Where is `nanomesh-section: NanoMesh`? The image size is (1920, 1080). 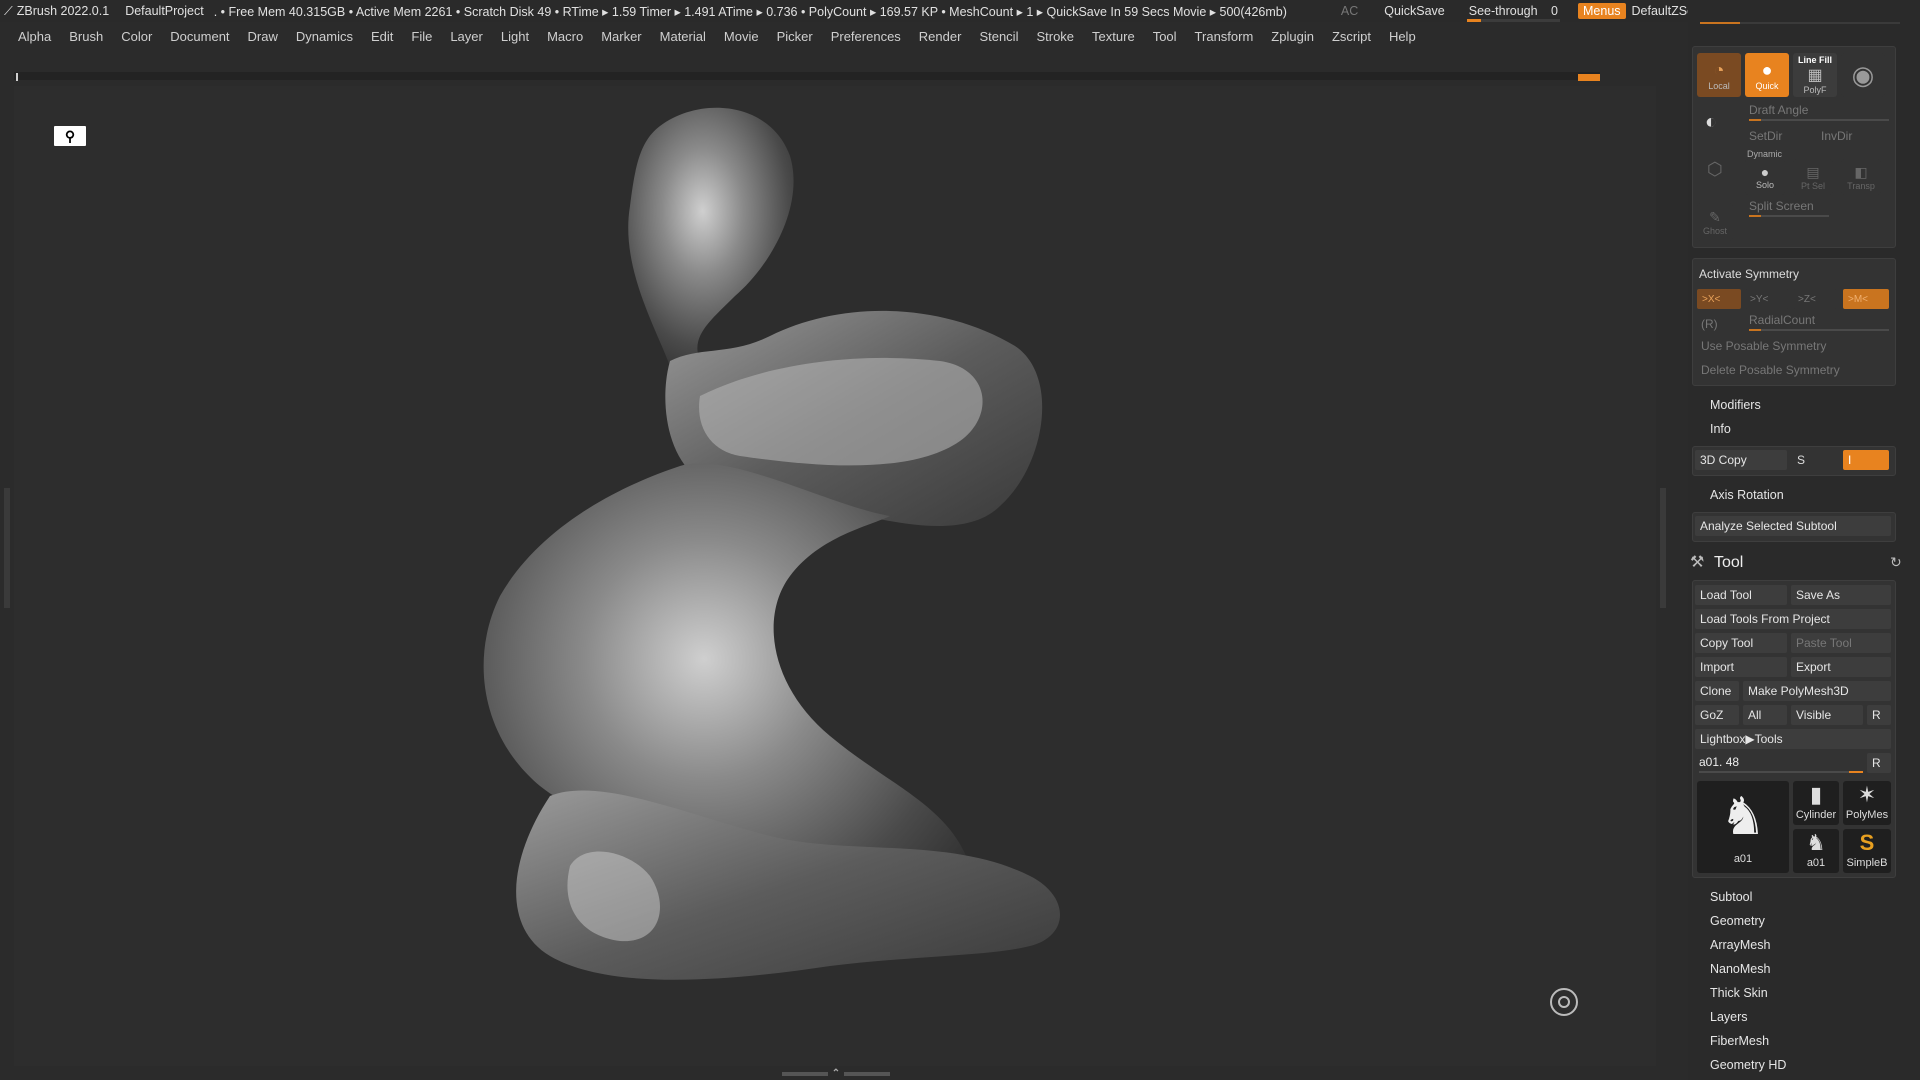 nanomesh-section: NanoMesh is located at coordinates (1740, 969).